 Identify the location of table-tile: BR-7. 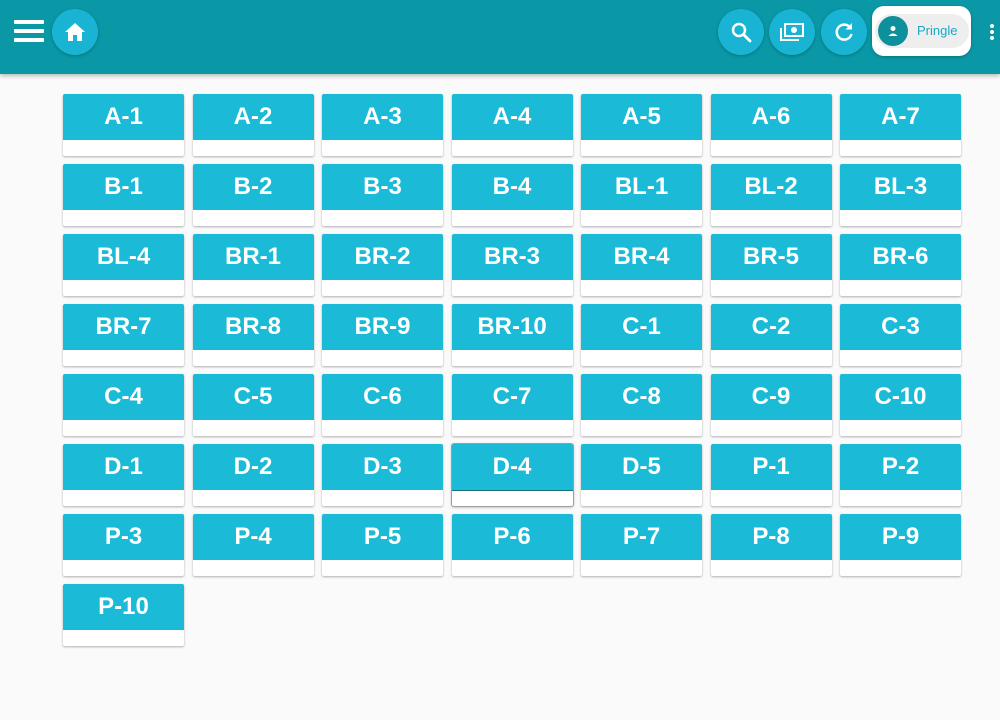
(123, 335).